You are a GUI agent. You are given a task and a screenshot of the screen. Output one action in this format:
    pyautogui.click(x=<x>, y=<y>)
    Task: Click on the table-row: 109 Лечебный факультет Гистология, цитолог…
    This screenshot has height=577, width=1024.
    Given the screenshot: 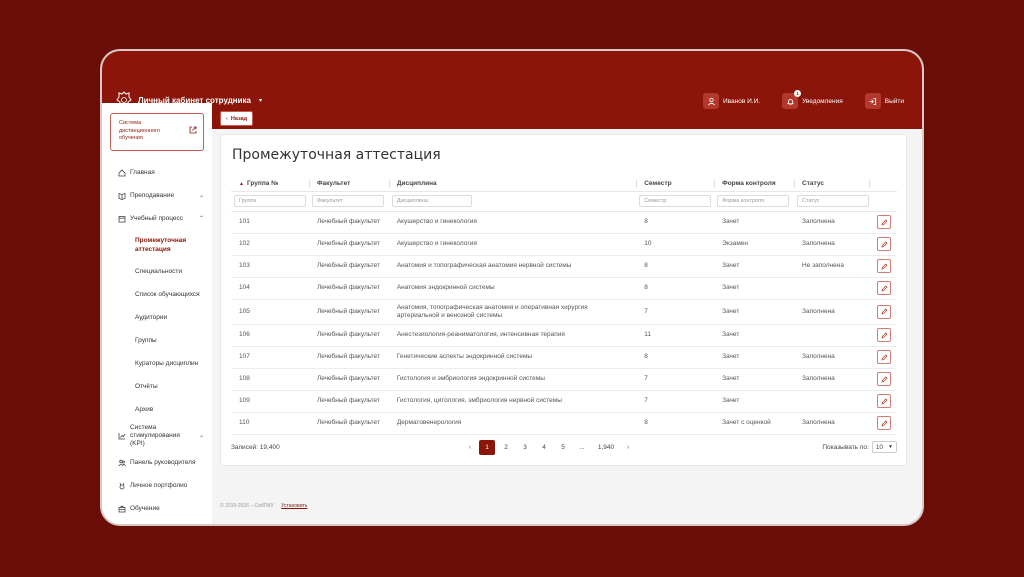 What is the action you would take?
    pyautogui.click(x=564, y=401)
    